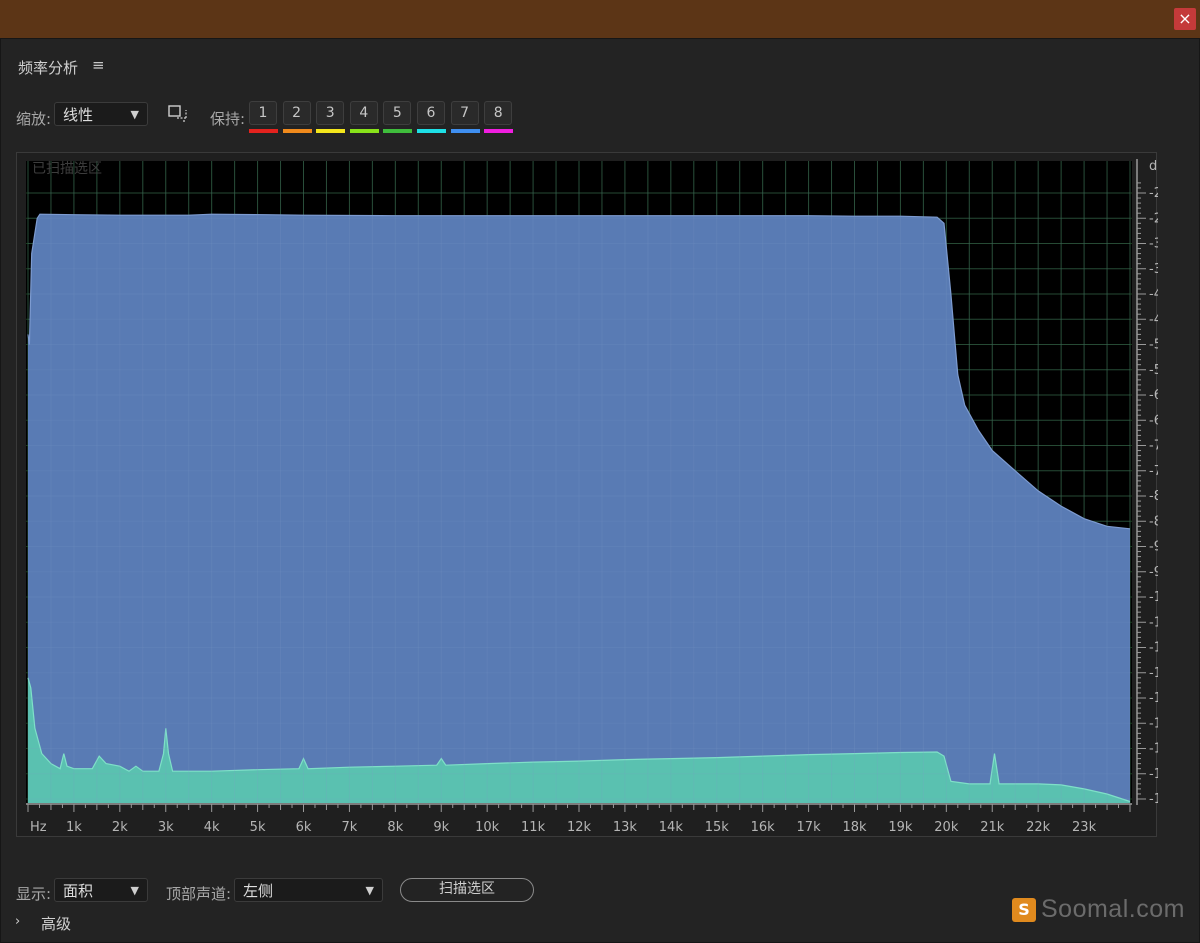  Describe the element at coordinates (467, 890) in the screenshot. I see `scan-selection-button: 扫描选区` at that location.